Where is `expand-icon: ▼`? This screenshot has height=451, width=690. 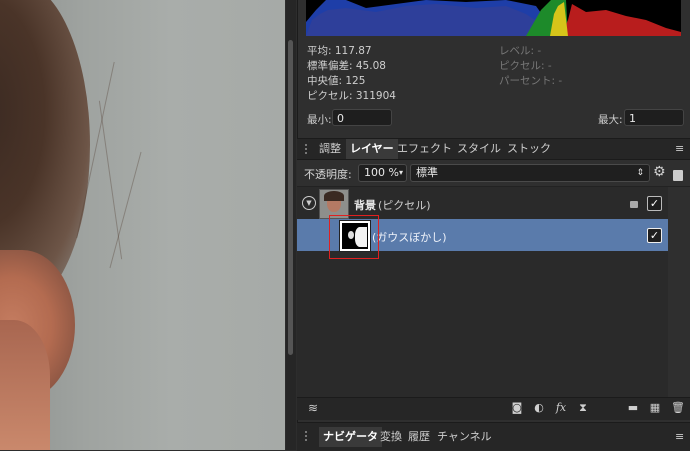
expand-icon: ▼ is located at coordinates (309, 203).